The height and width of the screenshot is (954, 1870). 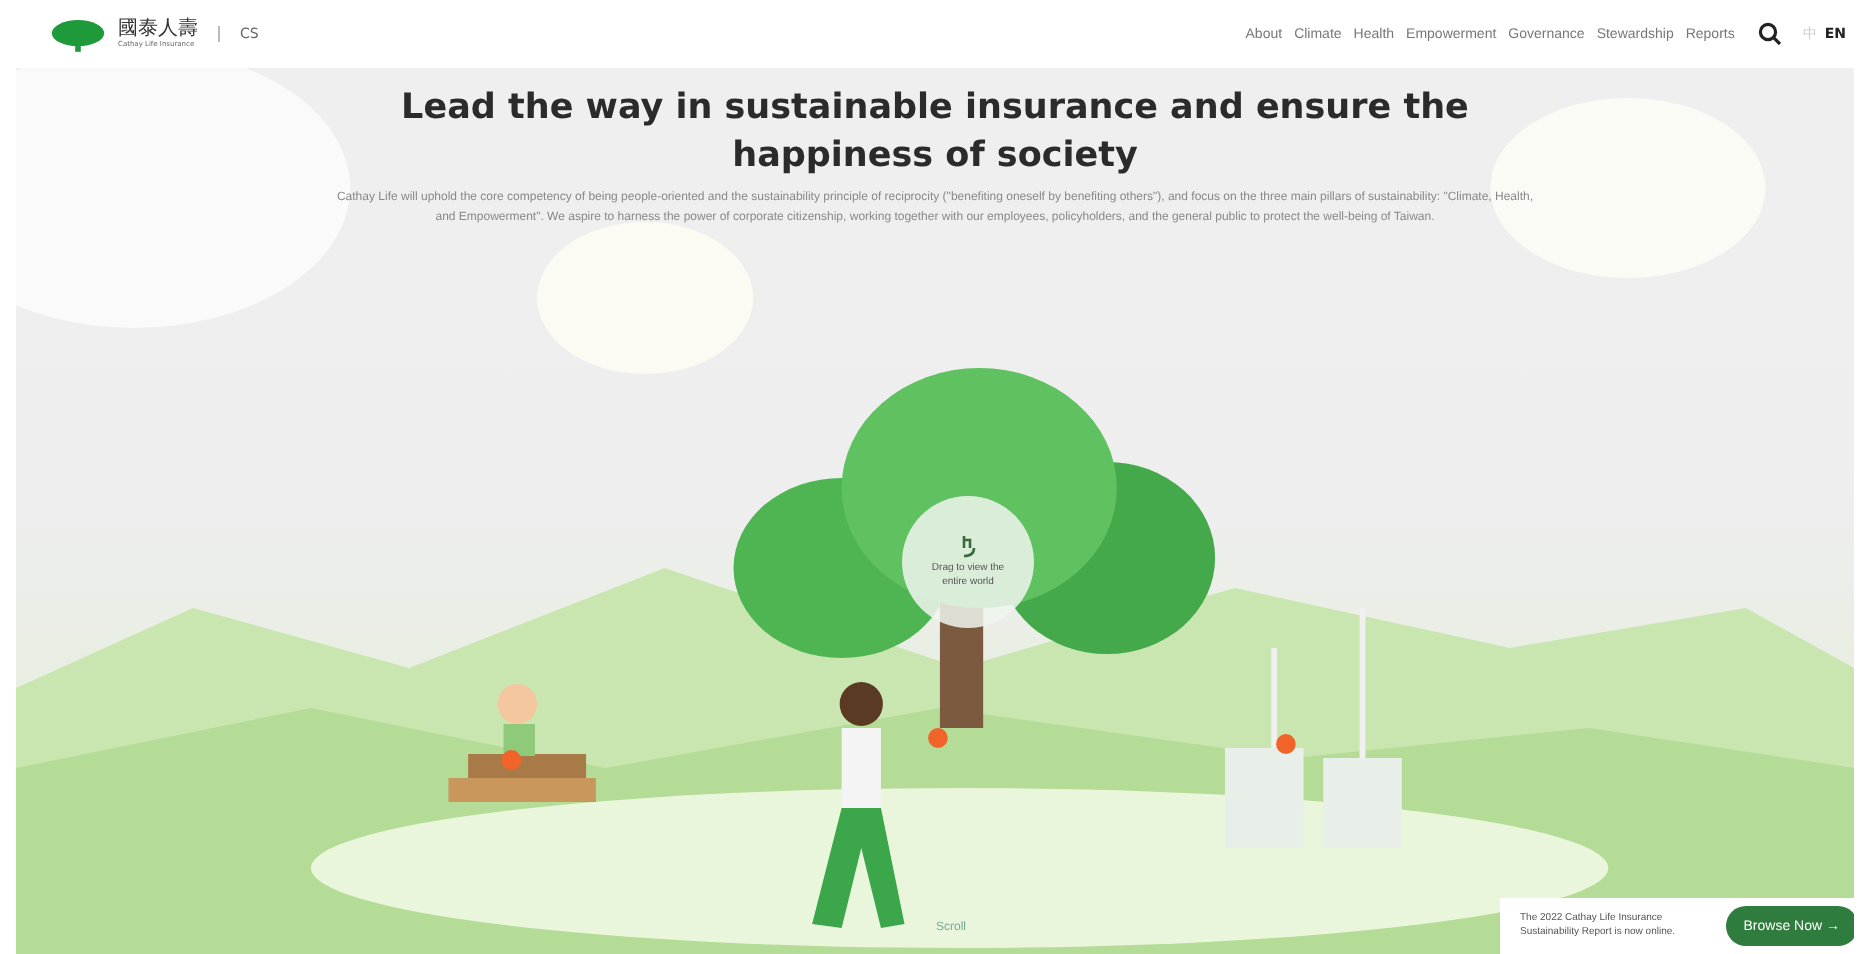 What do you see at coordinates (158, 29) in the screenshot?
I see `logo-name: 國泰人壽` at bounding box center [158, 29].